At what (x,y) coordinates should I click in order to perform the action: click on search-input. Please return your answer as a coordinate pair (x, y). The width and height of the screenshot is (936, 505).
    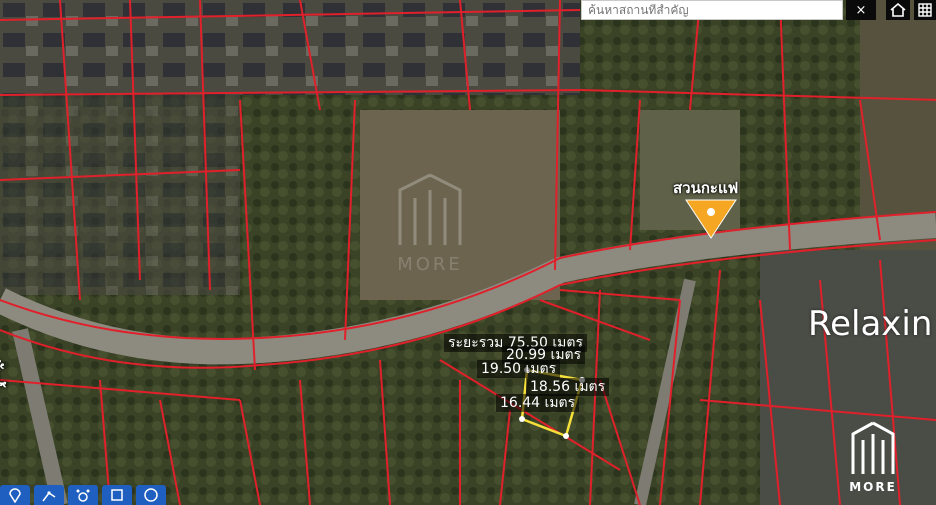
    Looking at the image, I should click on (712, 10).